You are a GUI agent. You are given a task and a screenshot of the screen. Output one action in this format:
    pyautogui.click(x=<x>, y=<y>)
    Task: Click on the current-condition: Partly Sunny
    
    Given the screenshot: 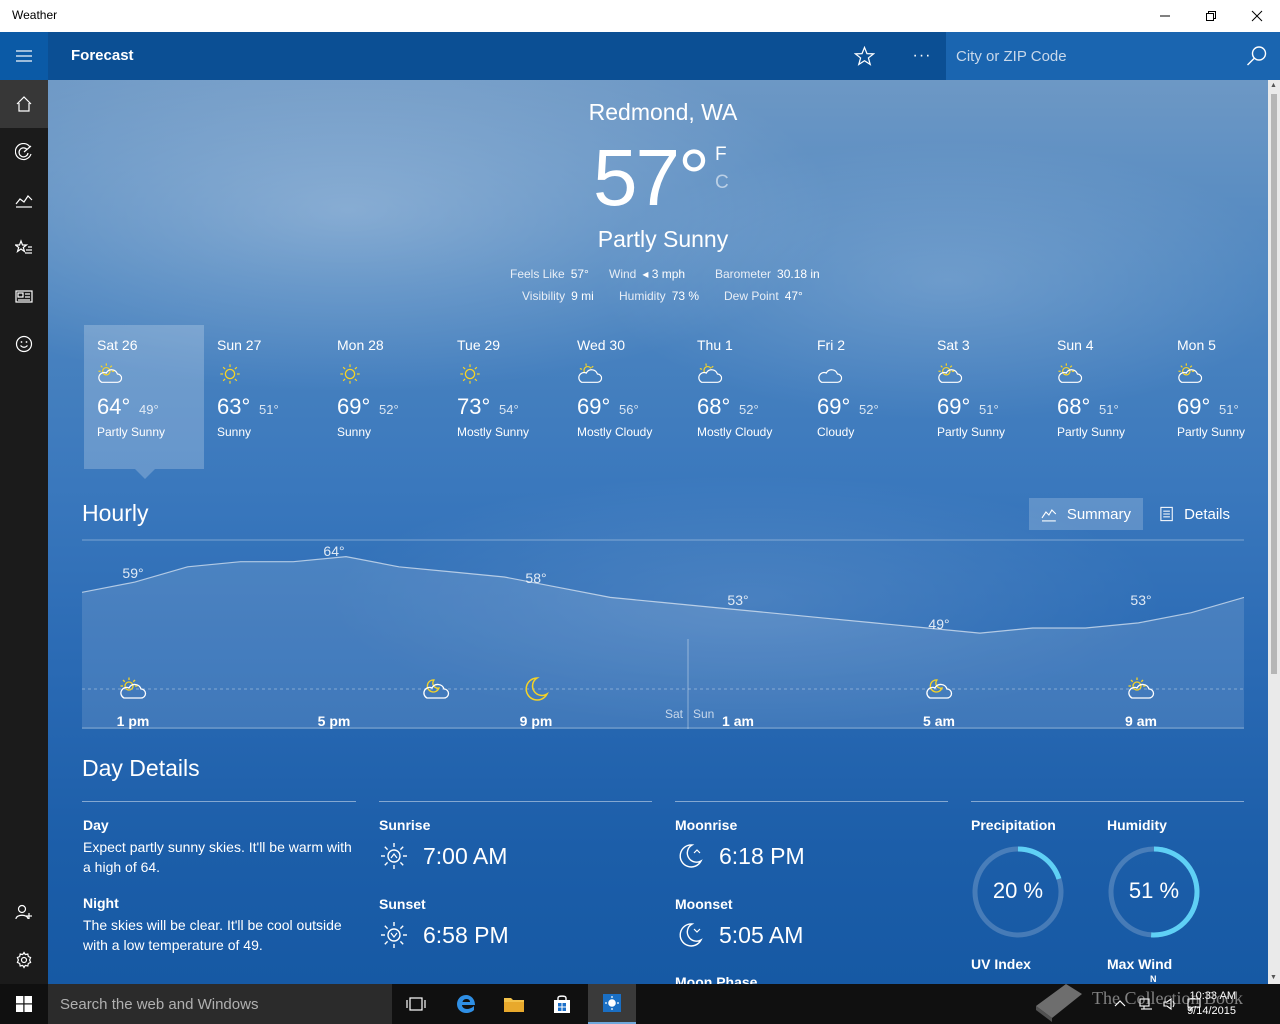 What is the action you would take?
    pyautogui.click(x=663, y=239)
    